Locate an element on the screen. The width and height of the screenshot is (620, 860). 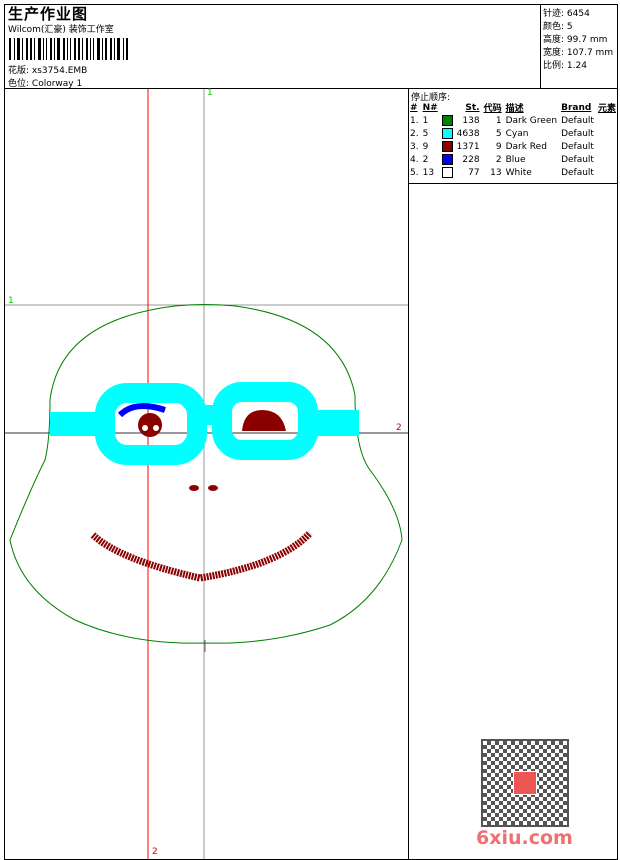
watermark-logo: 6xiu.com is located at coordinates (524, 838).